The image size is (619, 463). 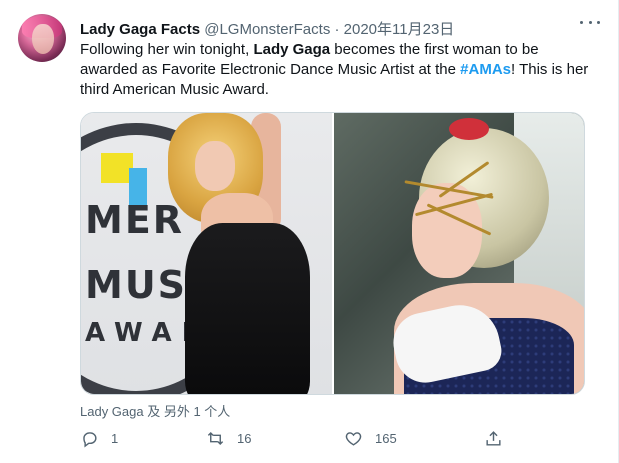 I want to click on more-horizontal-icon, so click(x=590, y=22).